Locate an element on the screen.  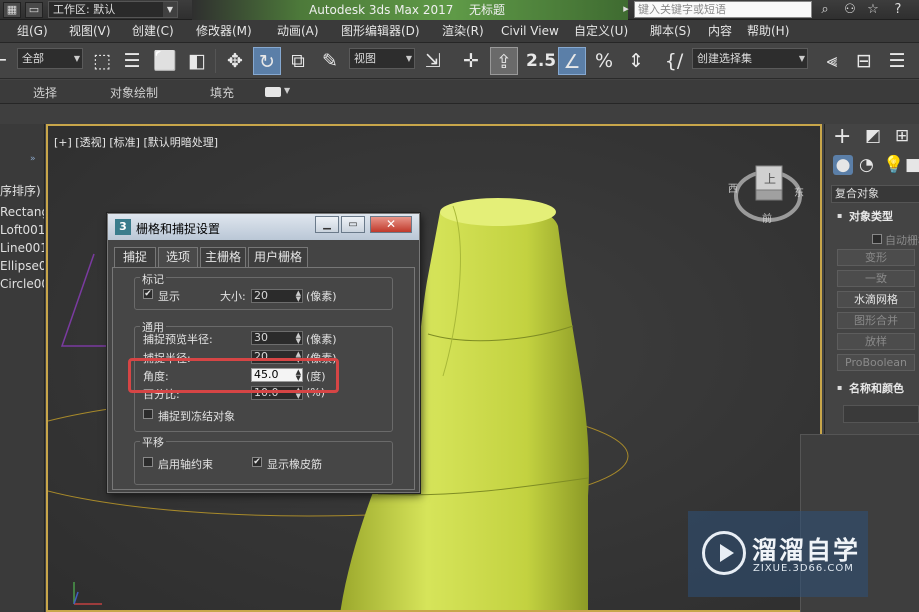
rotate-icon: ↻ is located at coordinates (267, 61).